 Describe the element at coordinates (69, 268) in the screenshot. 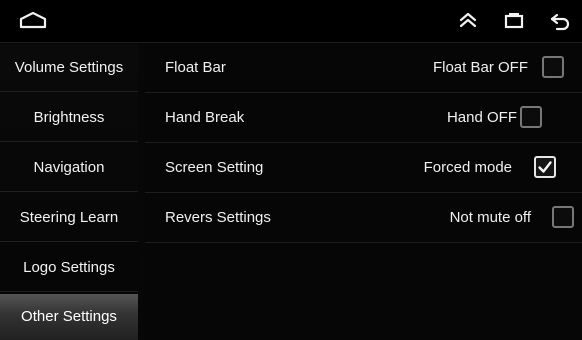

I see `sidebar-item-logo-settings: Logo Settings` at that location.